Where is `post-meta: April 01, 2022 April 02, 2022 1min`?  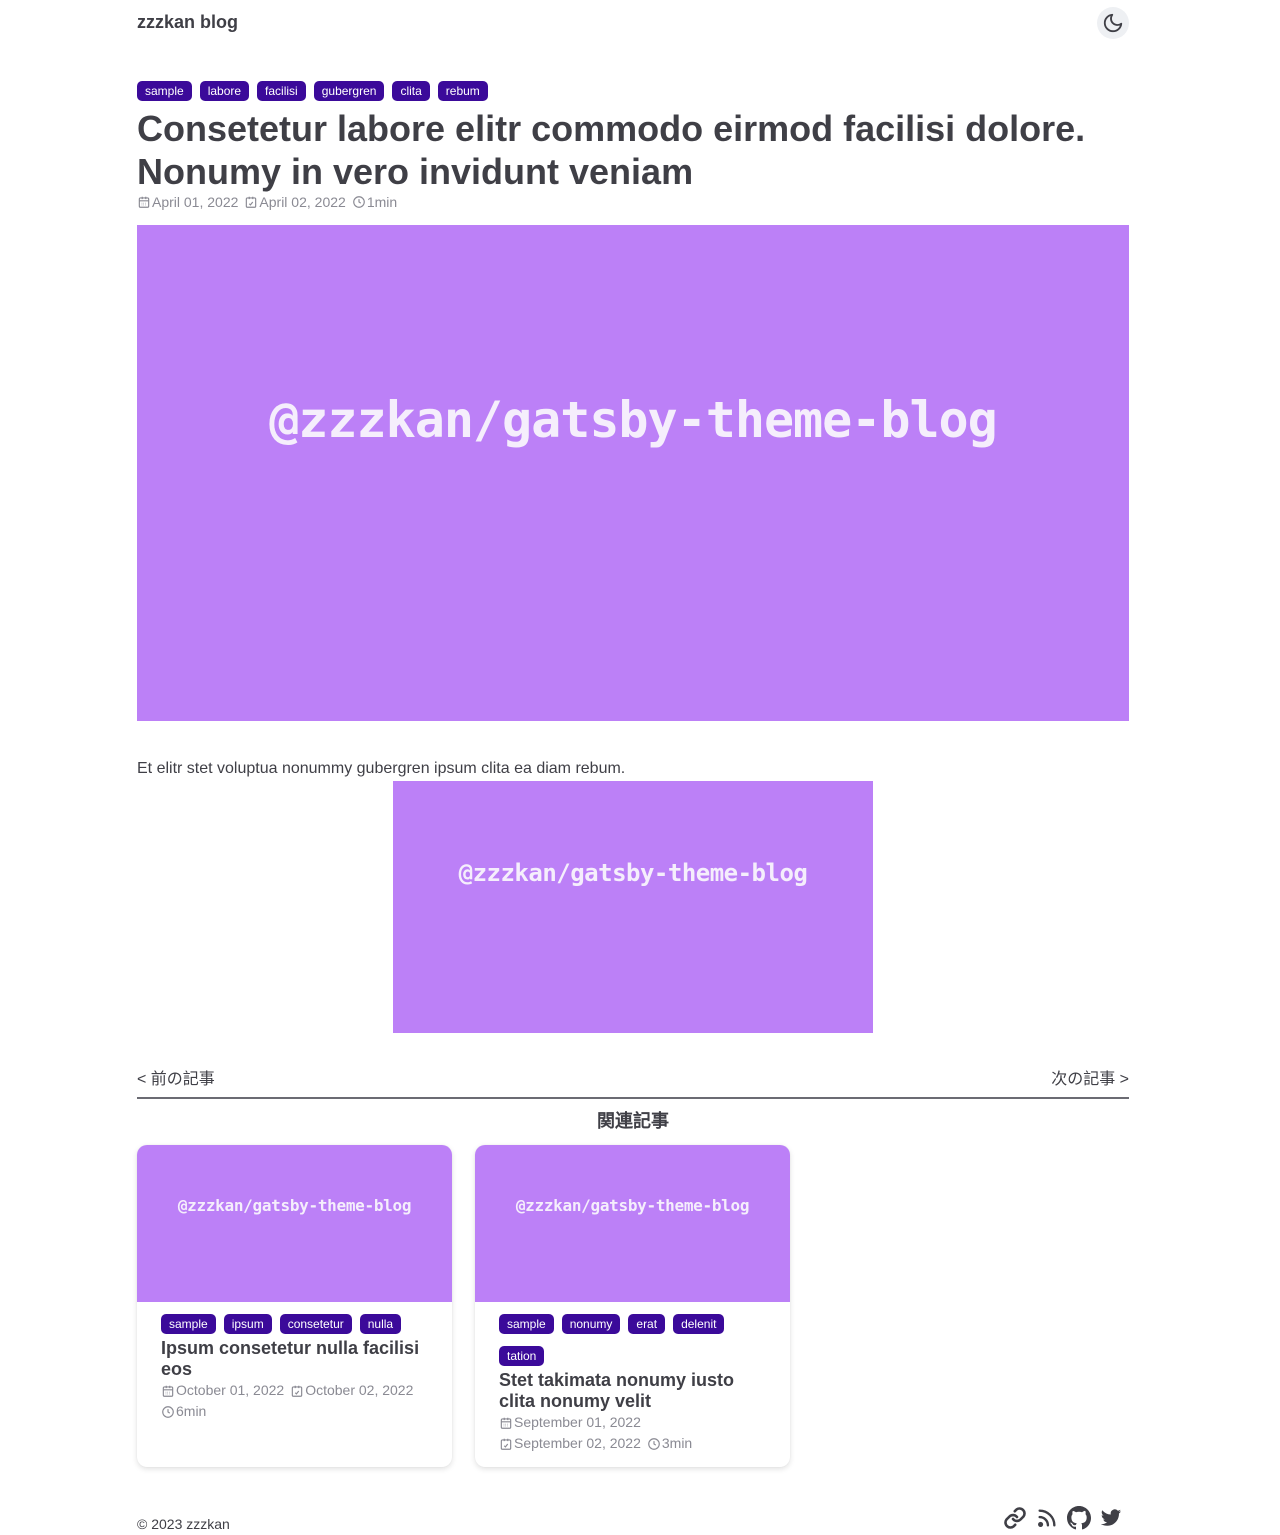 post-meta: April 01, 2022 April 02, 2022 1min is located at coordinates (633, 202).